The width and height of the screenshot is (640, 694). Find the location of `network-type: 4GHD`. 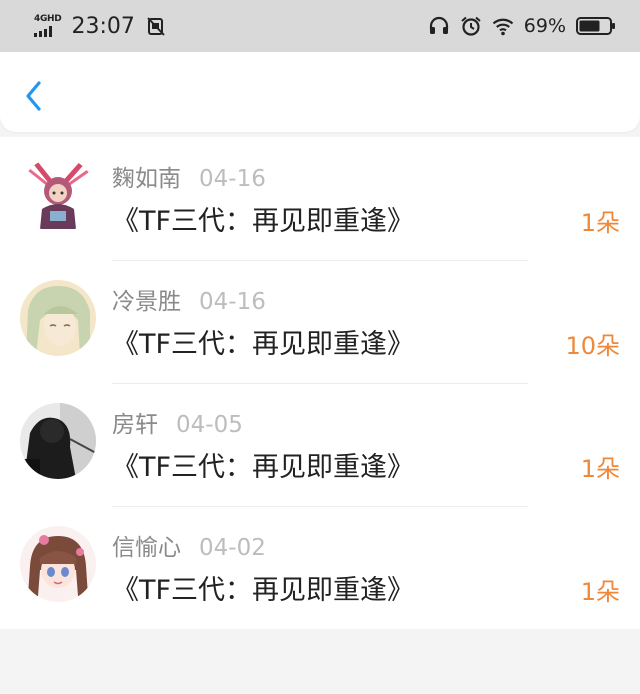

network-type: 4GHD is located at coordinates (48, 19).